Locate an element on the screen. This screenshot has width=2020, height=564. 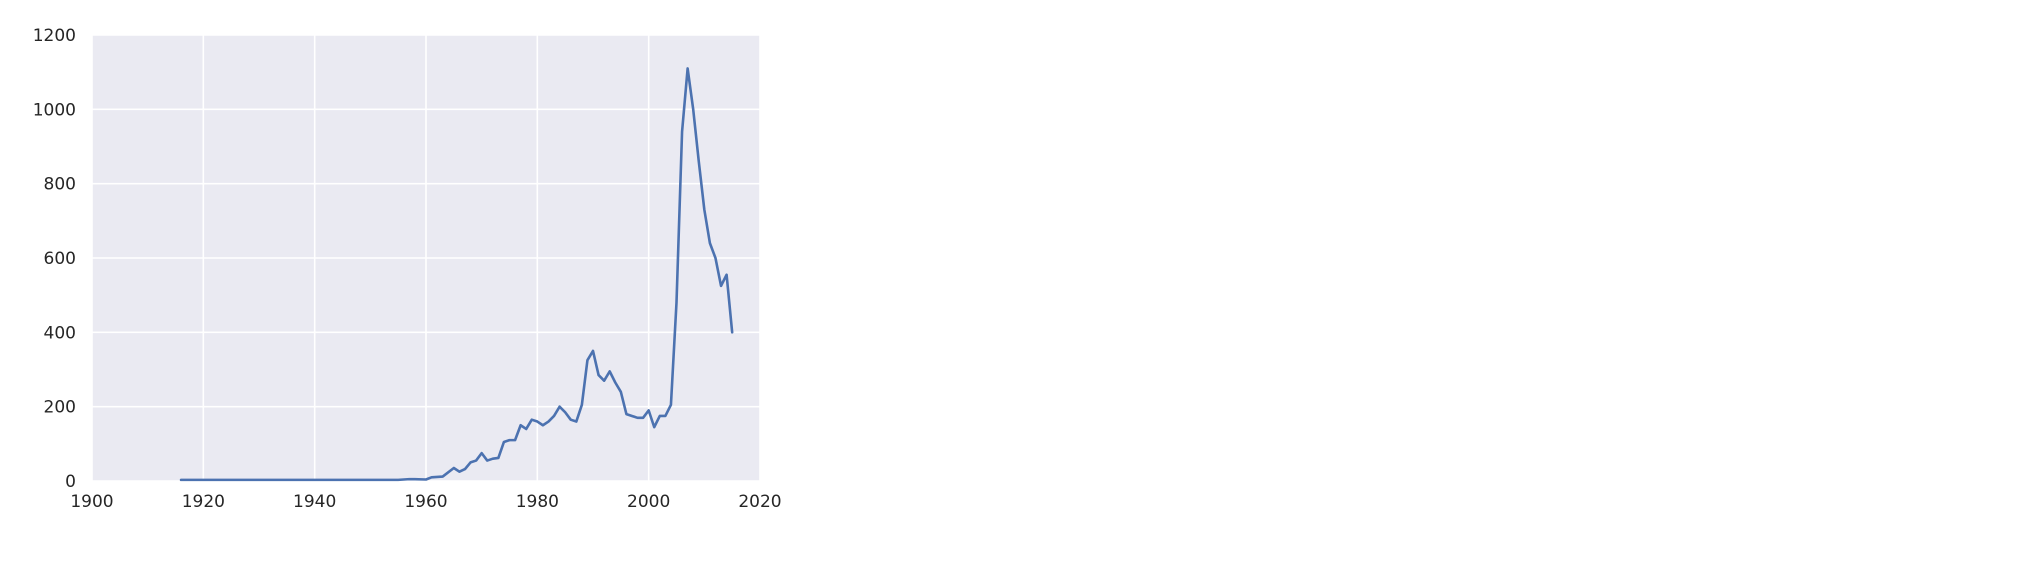
x-tick-label: 2020 is located at coordinates (759, 502).